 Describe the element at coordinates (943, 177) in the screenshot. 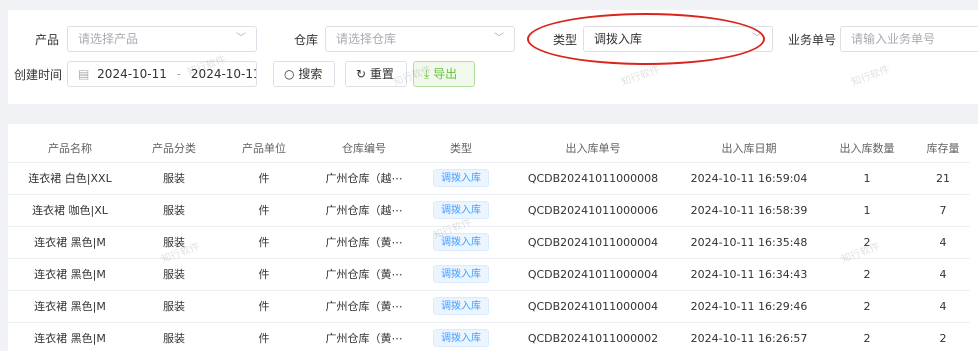

I see `cell-stock: 21` at that location.